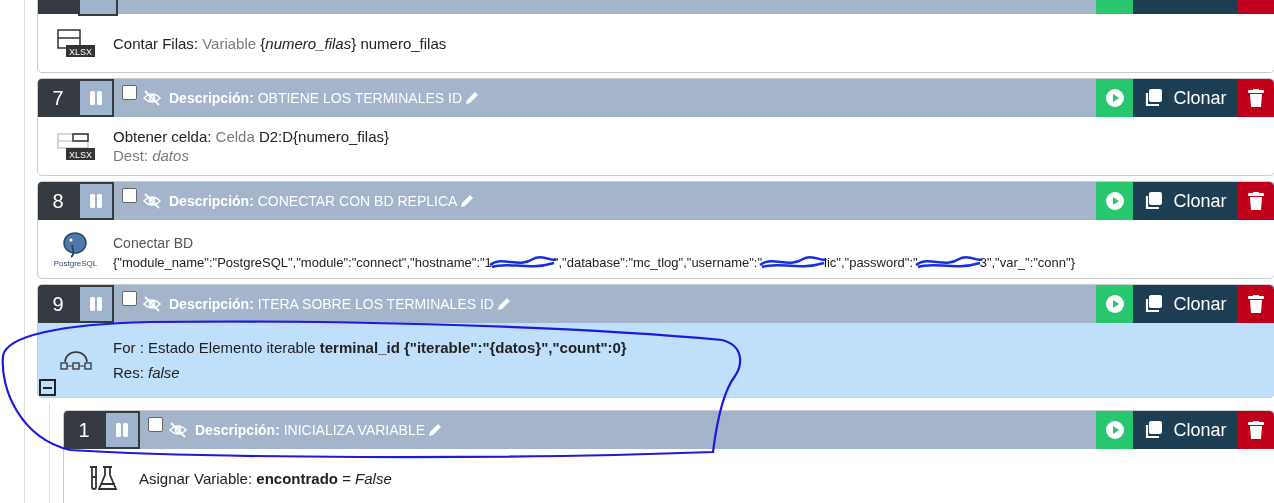 This screenshot has height=503, width=1274. I want to click on step-body: Asignar Variable: encontrado = False, so click(669, 476).